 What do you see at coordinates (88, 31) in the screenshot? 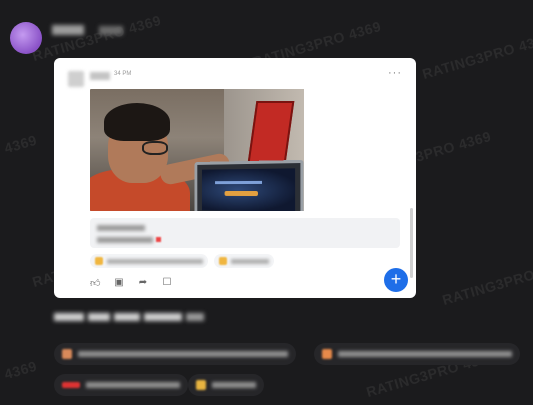
I see `message-header` at bounding box center [88, 31].